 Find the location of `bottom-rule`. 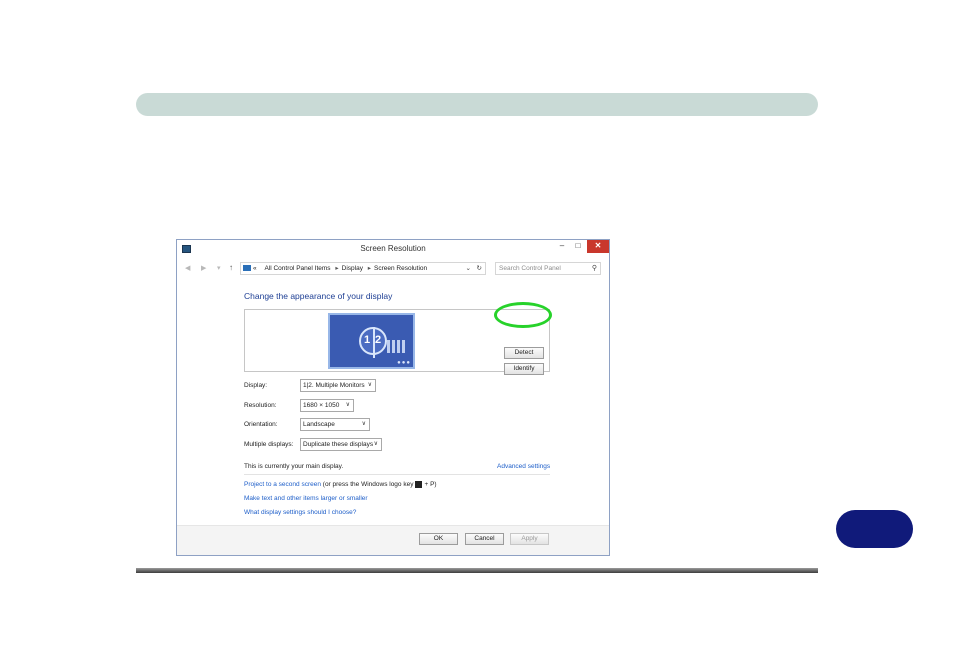

bottom-rule is located at coordinates (477, 570).